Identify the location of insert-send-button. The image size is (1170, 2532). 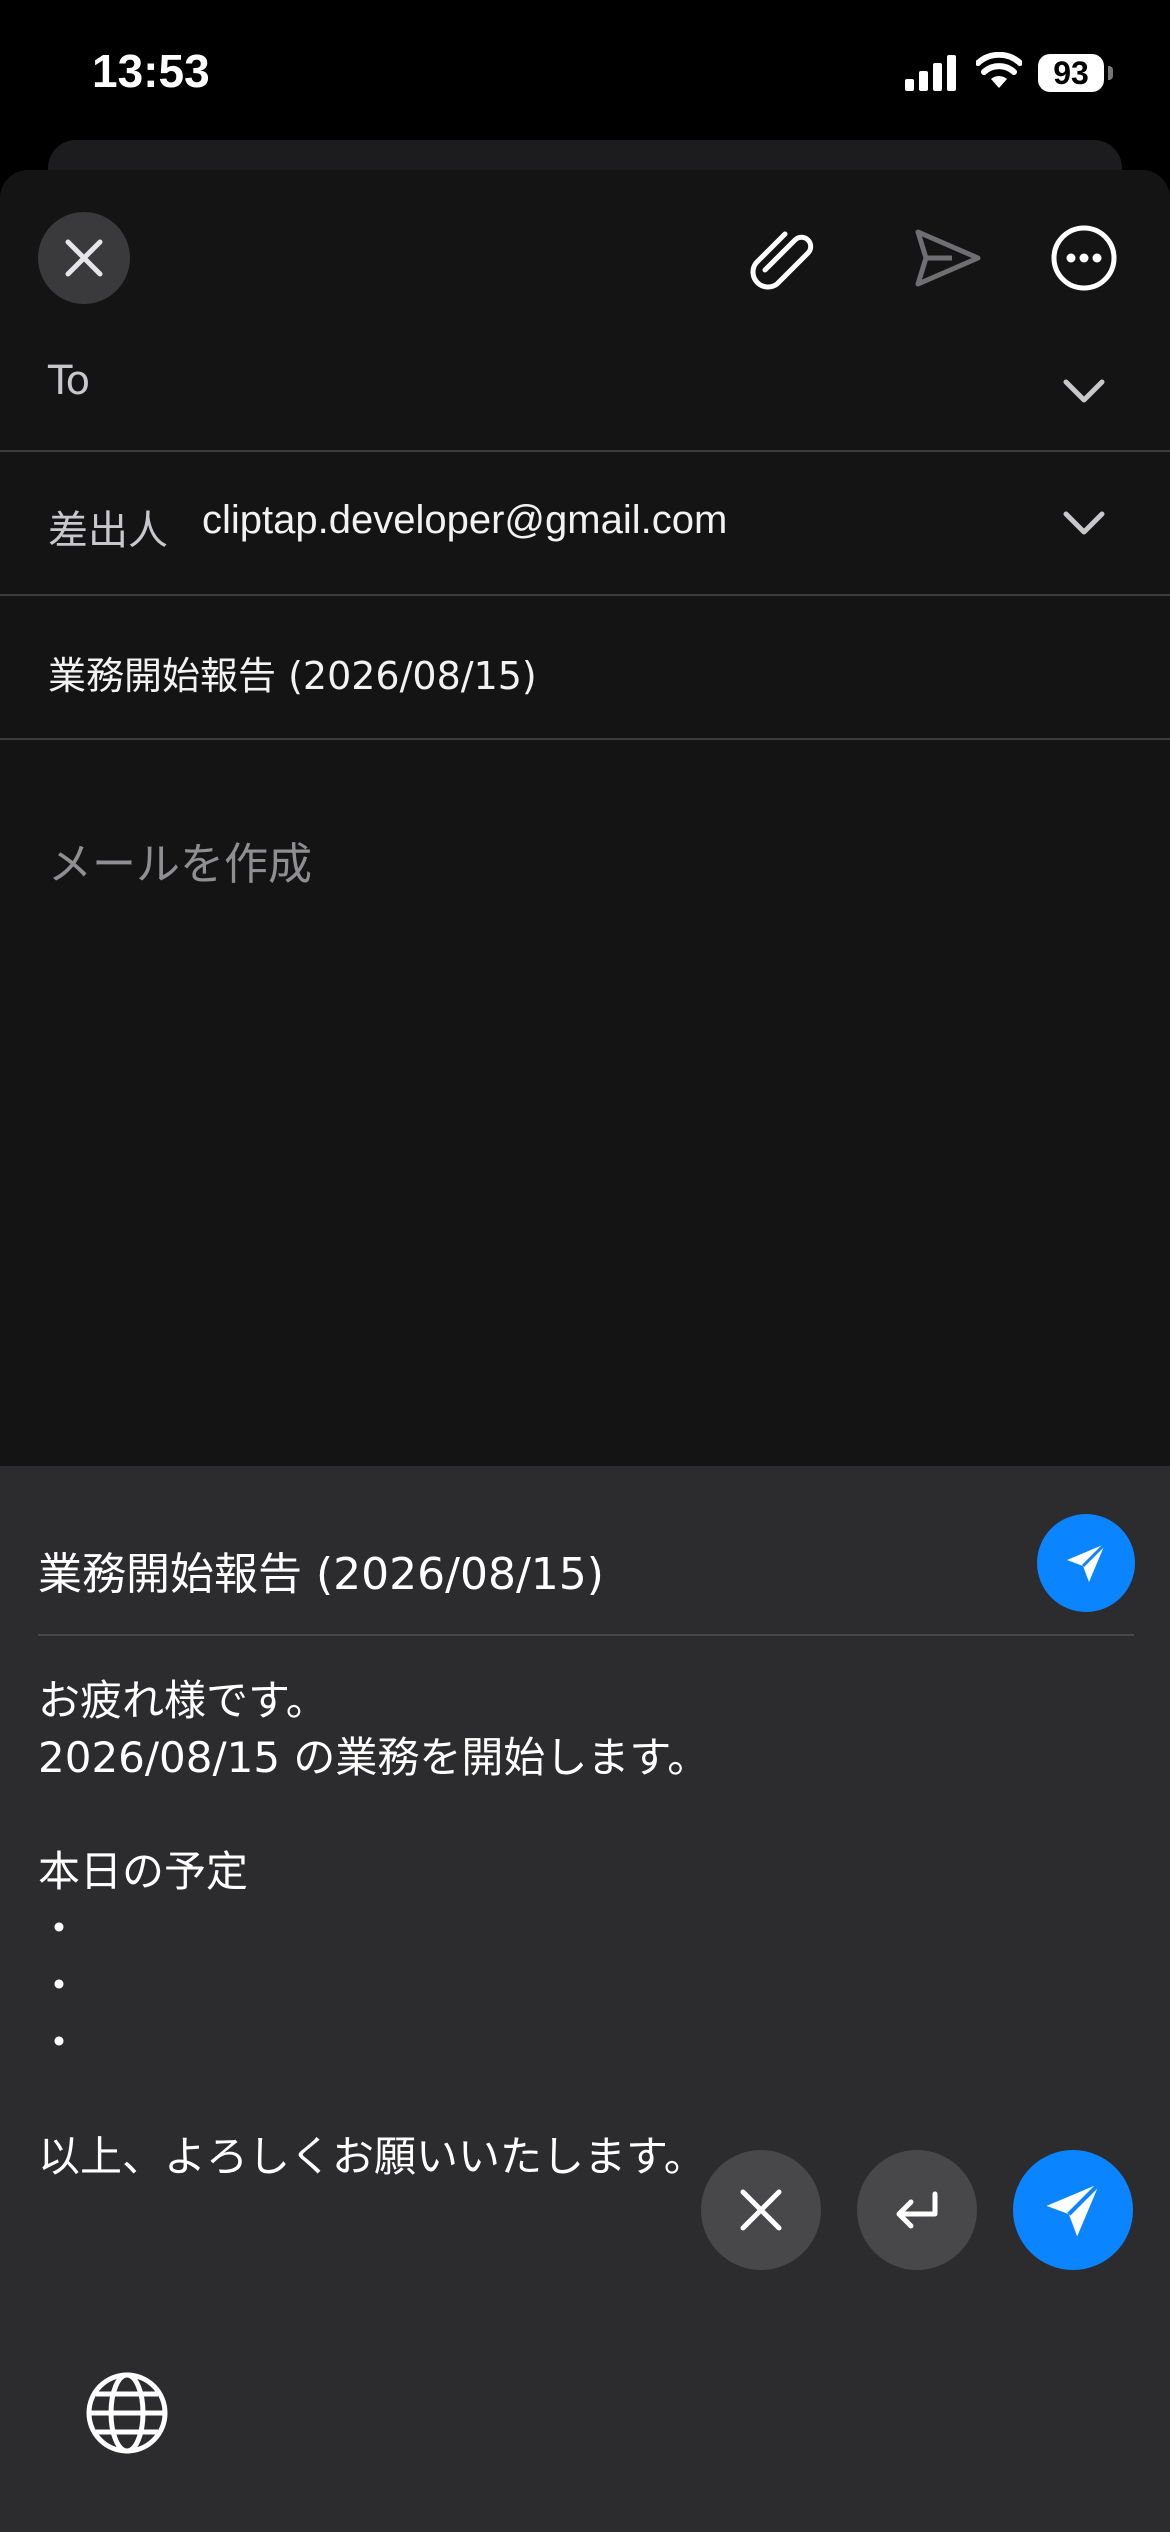
(1086, 1563).